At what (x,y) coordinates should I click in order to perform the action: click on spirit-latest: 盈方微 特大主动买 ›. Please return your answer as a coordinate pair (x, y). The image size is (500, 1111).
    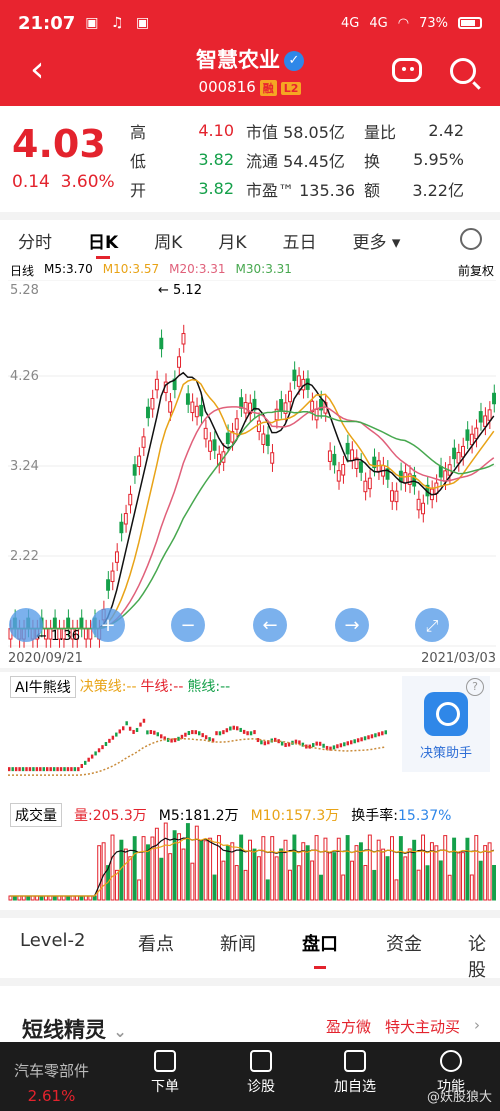
    Looking at the image, I should click on (403, 1026).